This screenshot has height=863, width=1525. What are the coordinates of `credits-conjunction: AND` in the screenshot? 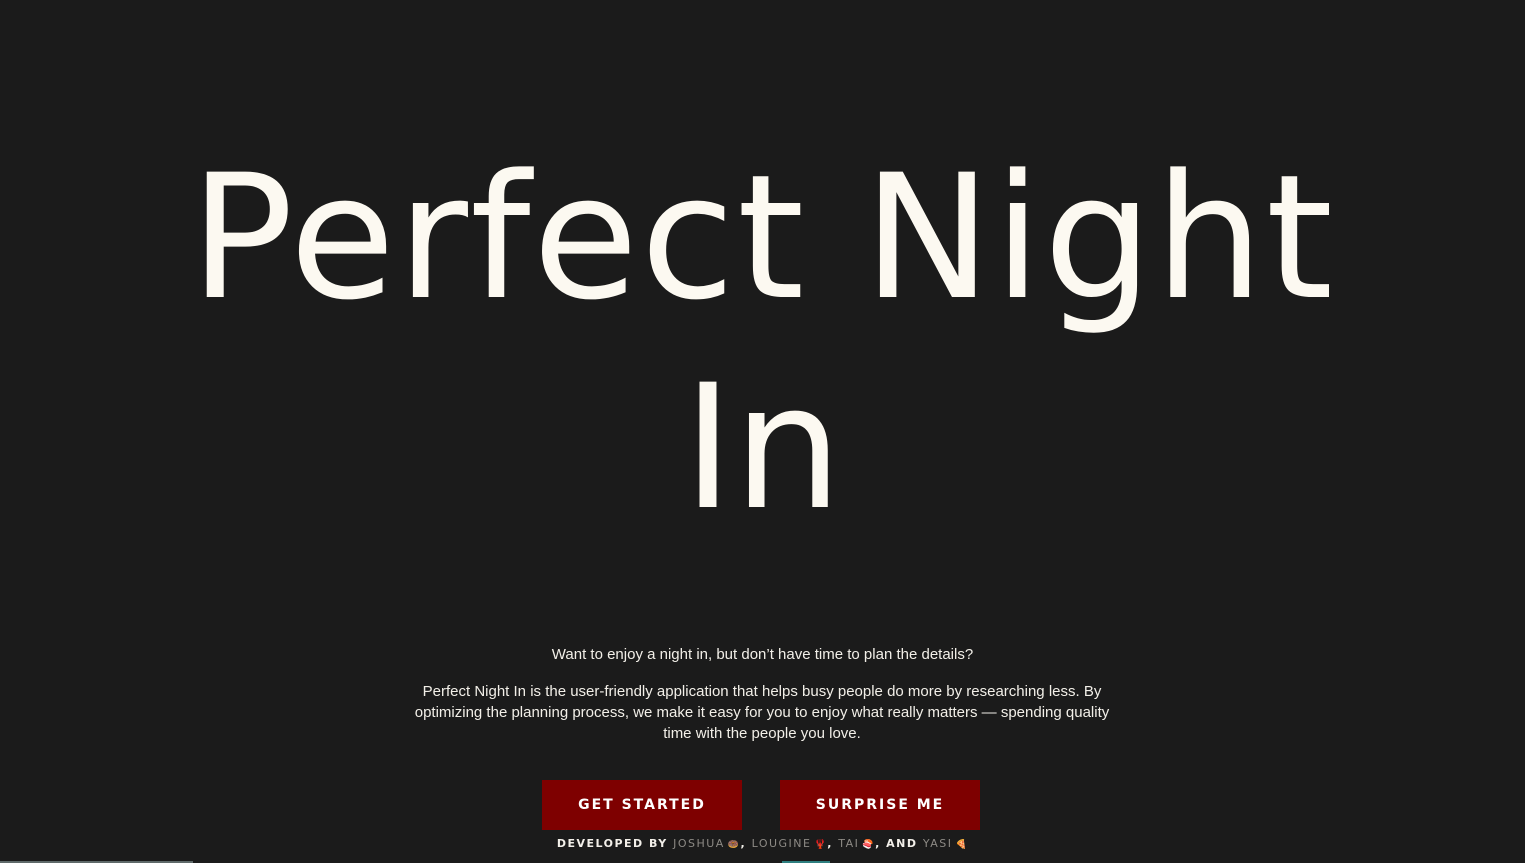 It's located at (902, 843).